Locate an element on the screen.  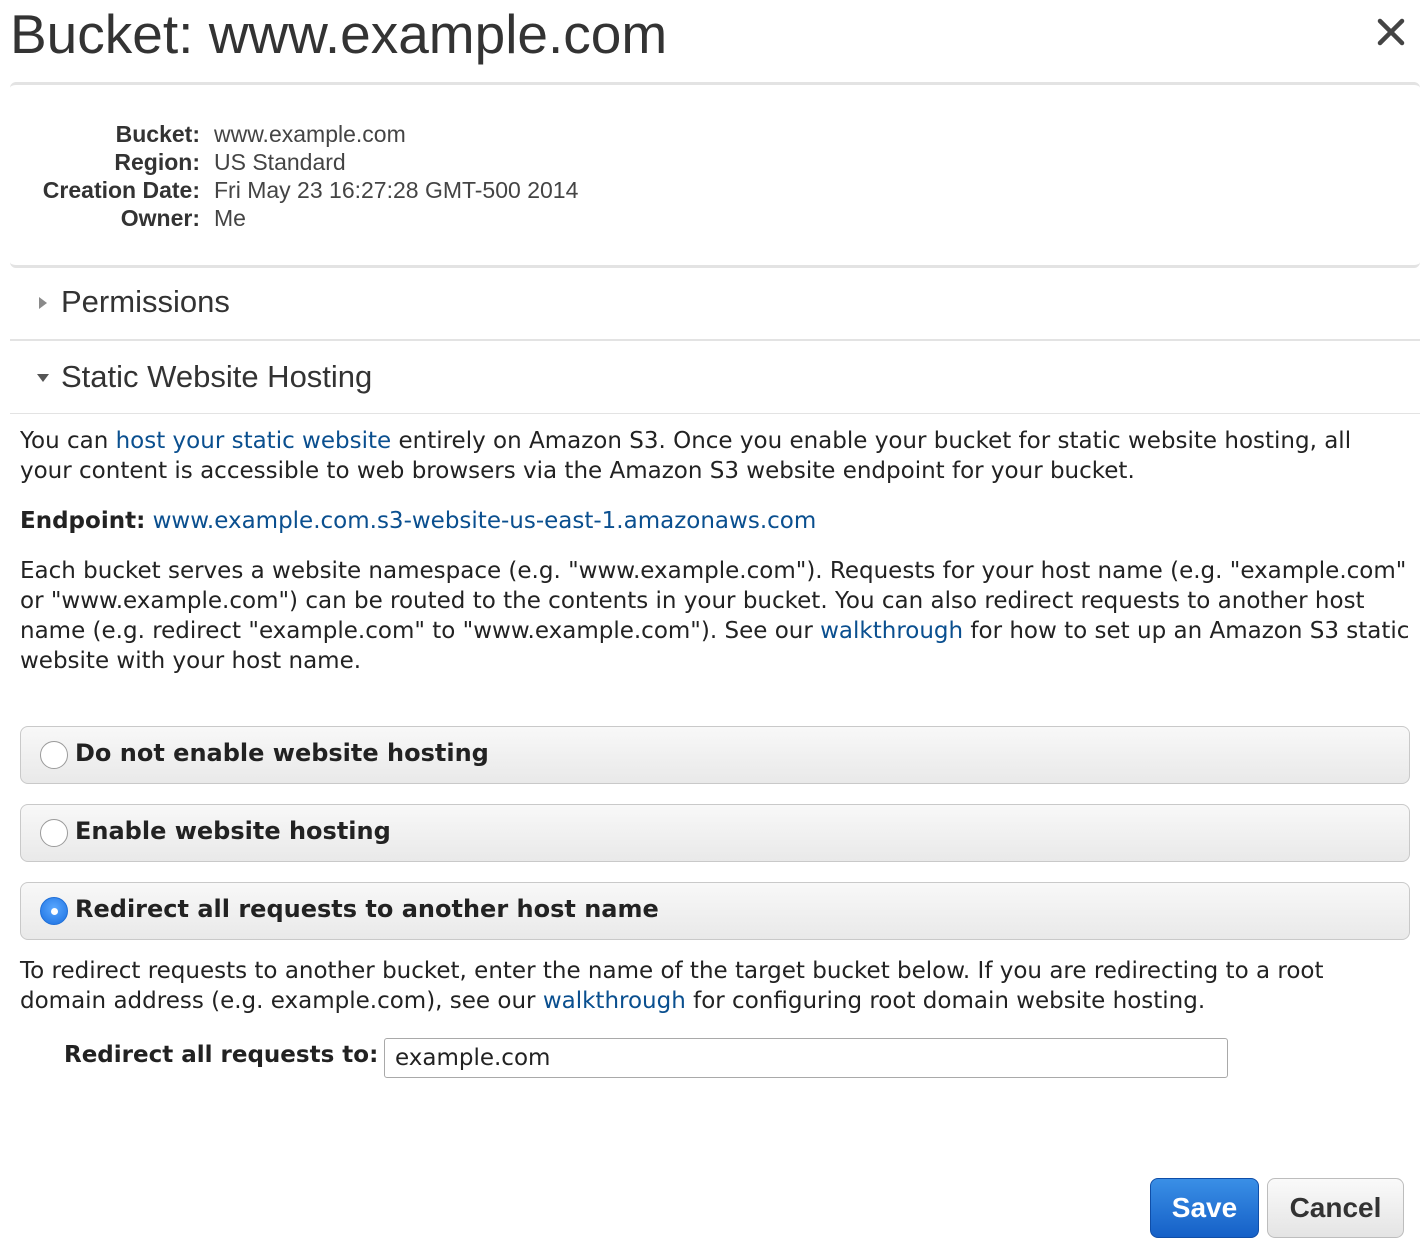
host-static-website-link: host your static website is located at coordinates (254, 441).